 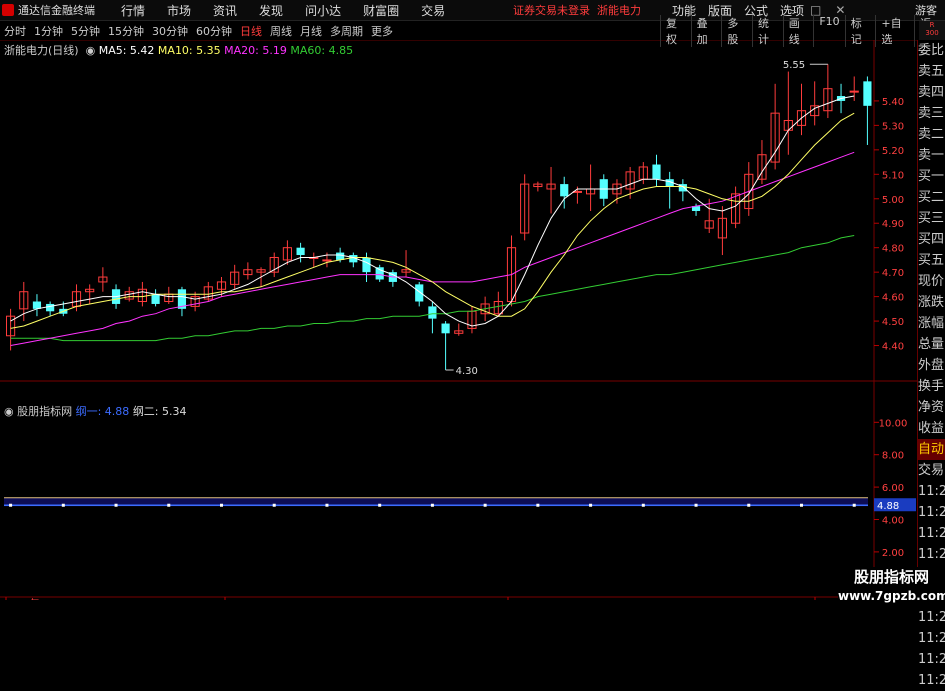 I want to click on quote-label-0: 委比, so click(x=931, y=50).